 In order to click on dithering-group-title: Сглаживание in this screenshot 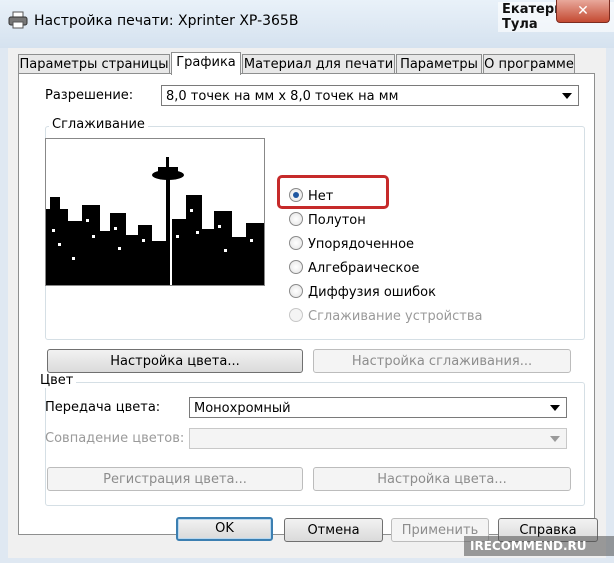, I will do `click(98, 124)`.